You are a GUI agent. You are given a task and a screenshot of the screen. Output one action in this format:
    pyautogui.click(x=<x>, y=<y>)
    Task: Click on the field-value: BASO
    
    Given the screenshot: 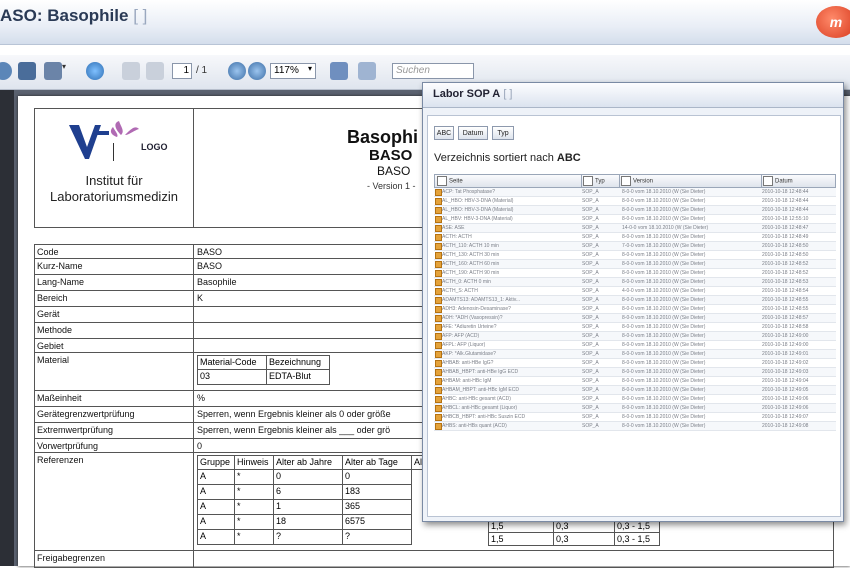 What is the action you would take?
    pyautogui.click(x=210, y=252)
    